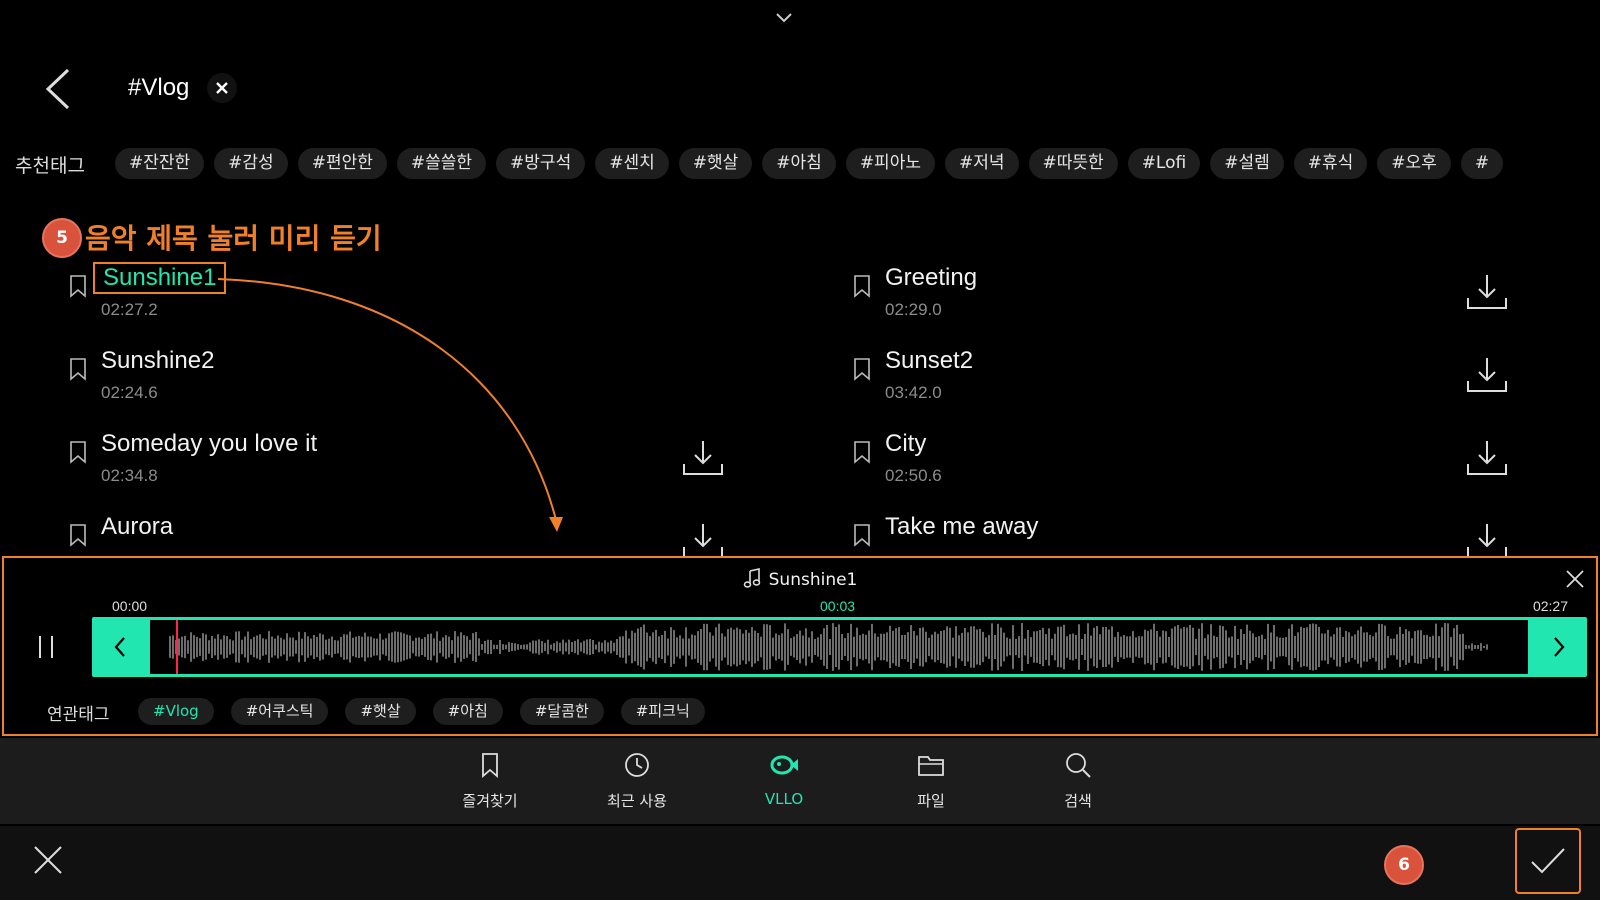  I want to click on recommended-tag-chip: #감성, so click(251, 163).